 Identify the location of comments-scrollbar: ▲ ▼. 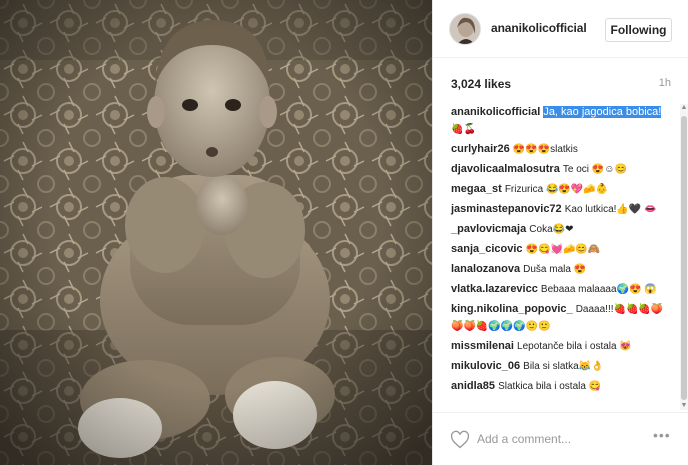
(684, 257).